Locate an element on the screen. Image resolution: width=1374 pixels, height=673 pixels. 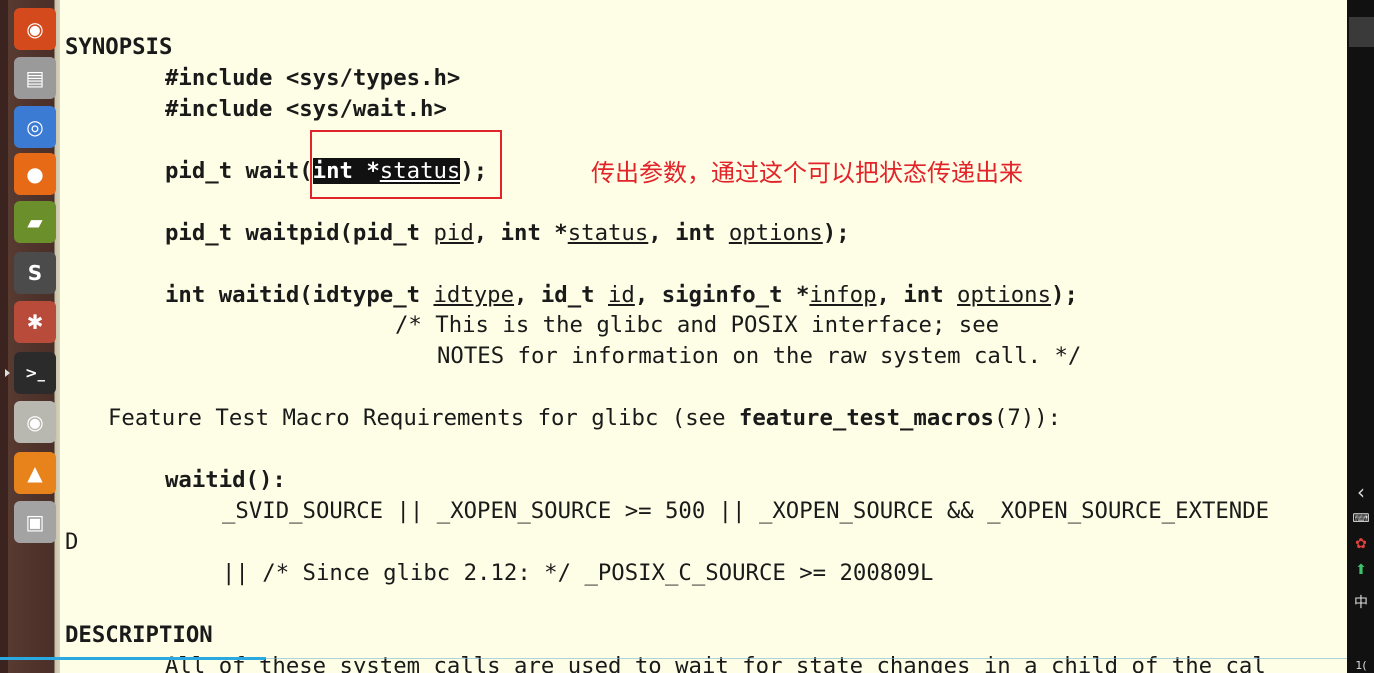
unity-launcher: ◉ ▤ ◎ ● ▰ S ✱ >_ ◉ ▲ ▣ is located at coordinates (30, 336).